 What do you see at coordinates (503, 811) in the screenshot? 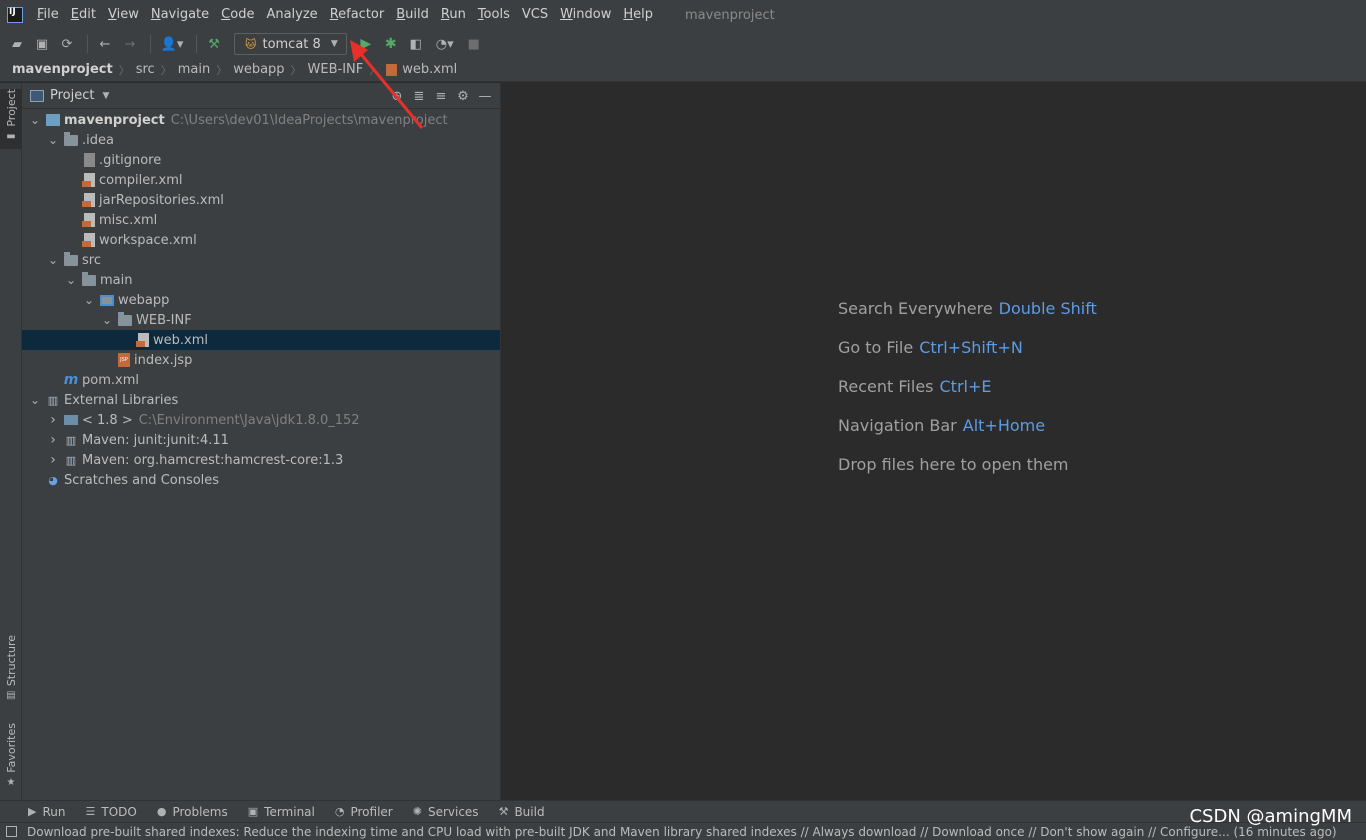
I see `build-icon: ⚒` at bounding box center [503, 811].